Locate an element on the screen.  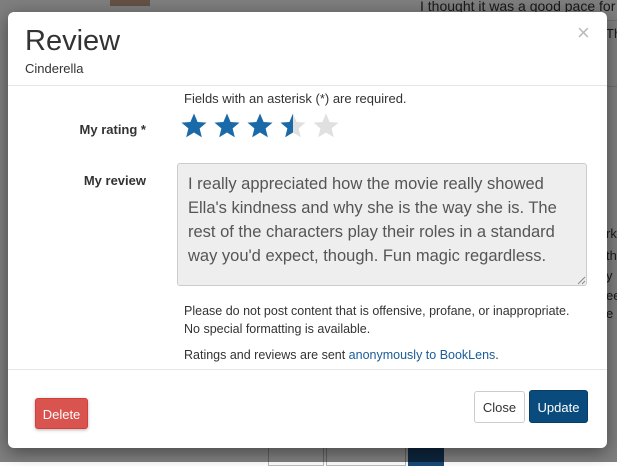
resize-handle-icon is located at coordinates (581, 280).